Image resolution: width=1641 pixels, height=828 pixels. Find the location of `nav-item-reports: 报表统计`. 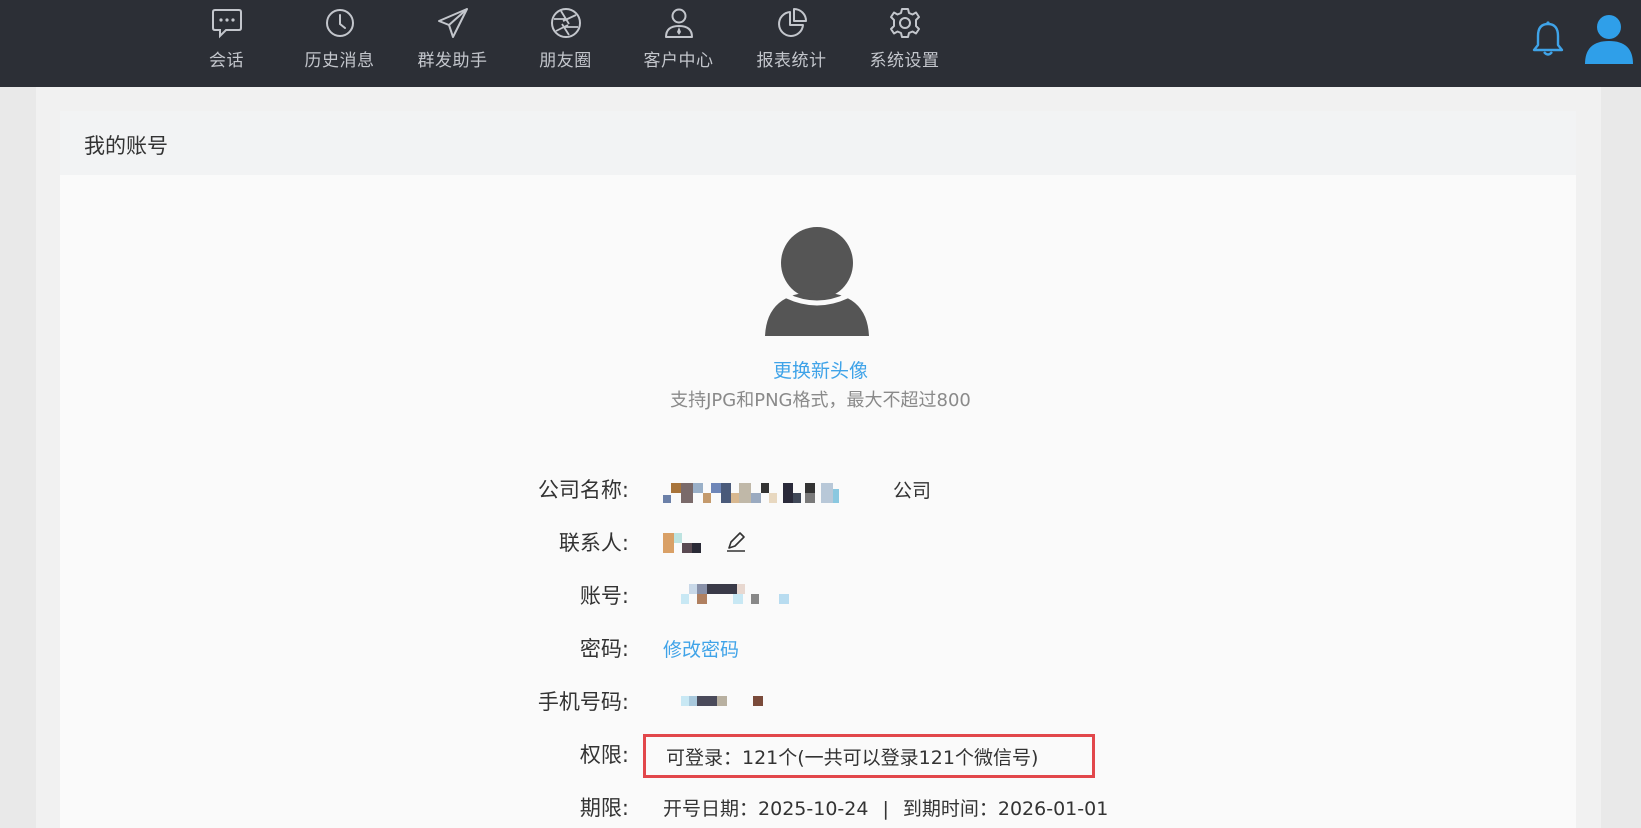

nav-item-reports: 报表统计 is located at coordinates (791, 43).